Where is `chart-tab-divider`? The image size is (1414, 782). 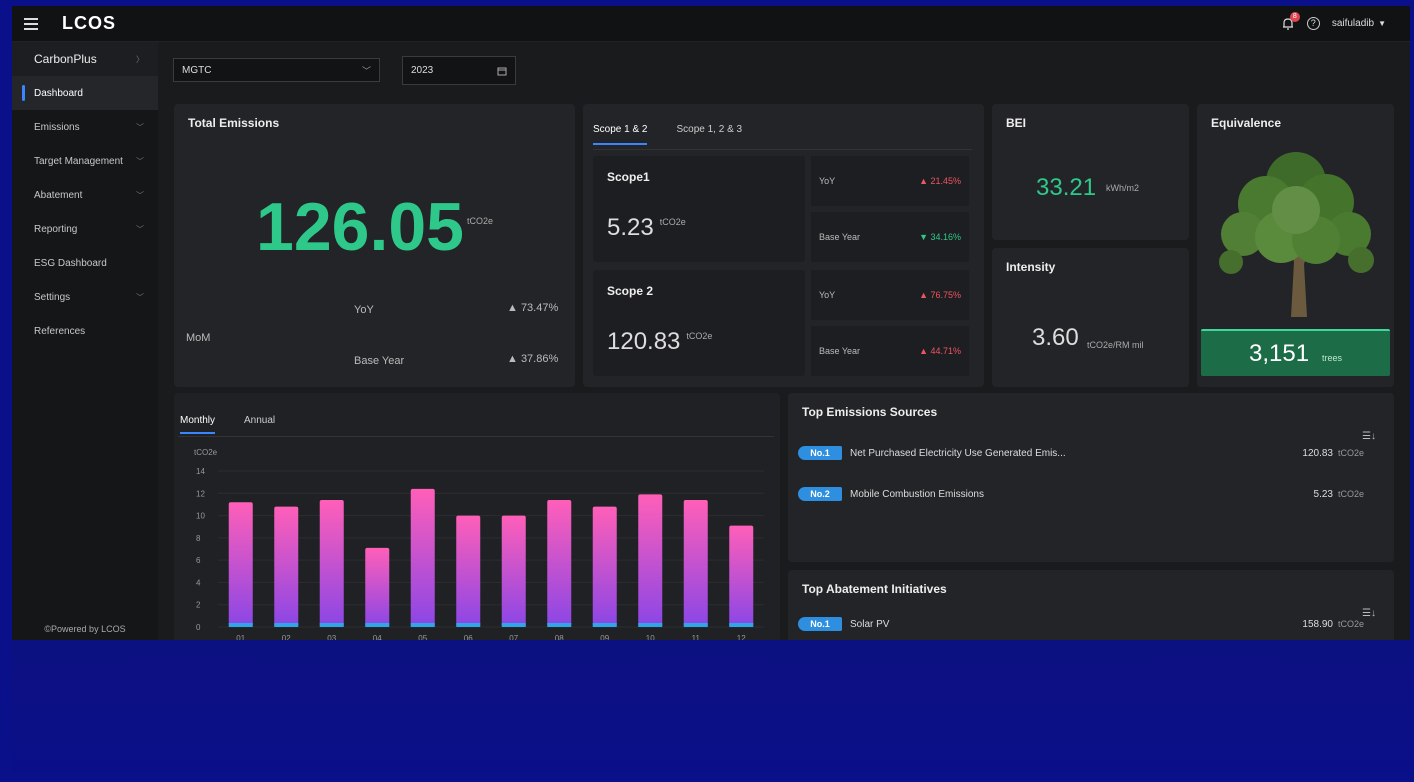 chart-tab-divider is located at coordinates (476, 436).